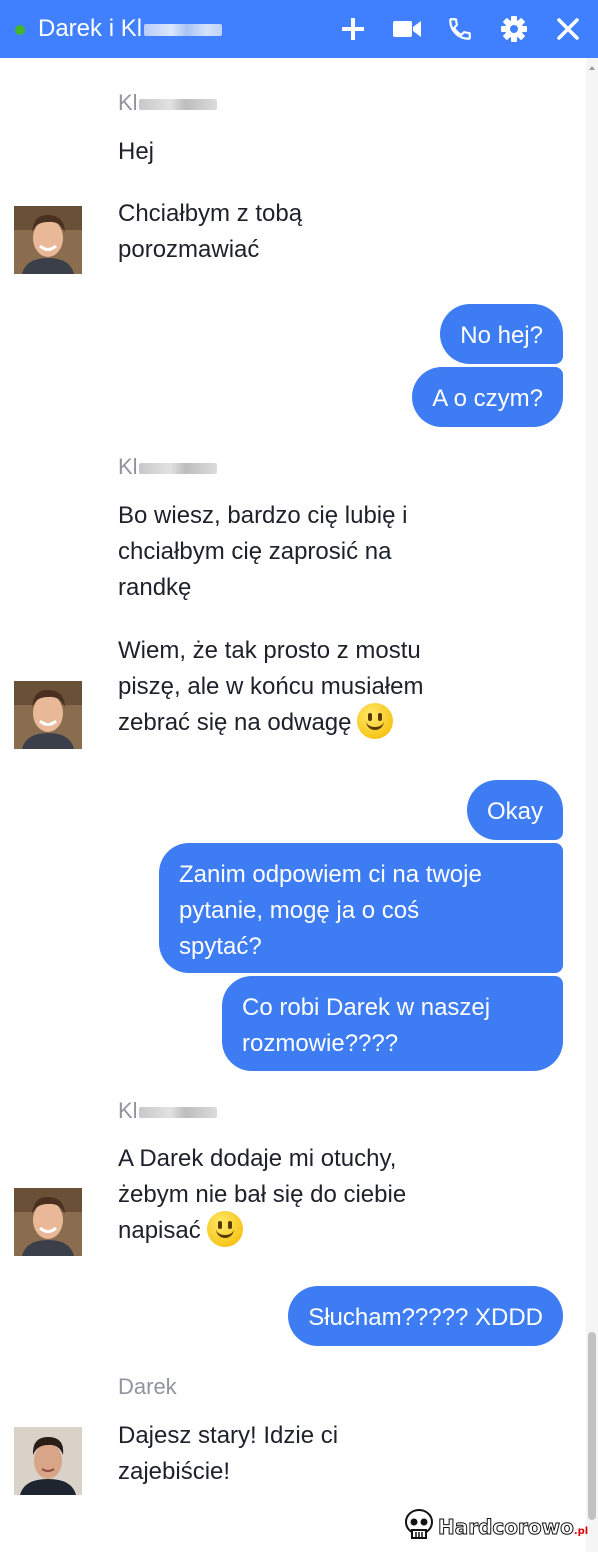  What do you see at coordinates (425, 1316) in the screenshot?
I see `outgoing-message: Słucham????? XDDD` at bounding box center [425, 1316].